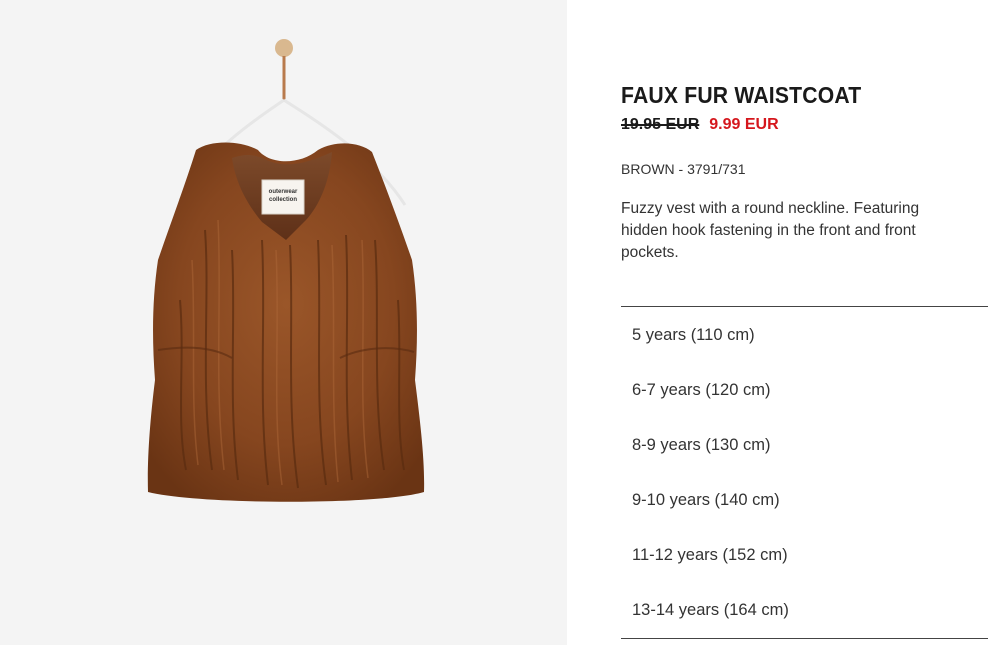 The height and width of the screenshot is (645, 995). I want to click on color-reference: BROWN - 3791/731, so click(683, 169).